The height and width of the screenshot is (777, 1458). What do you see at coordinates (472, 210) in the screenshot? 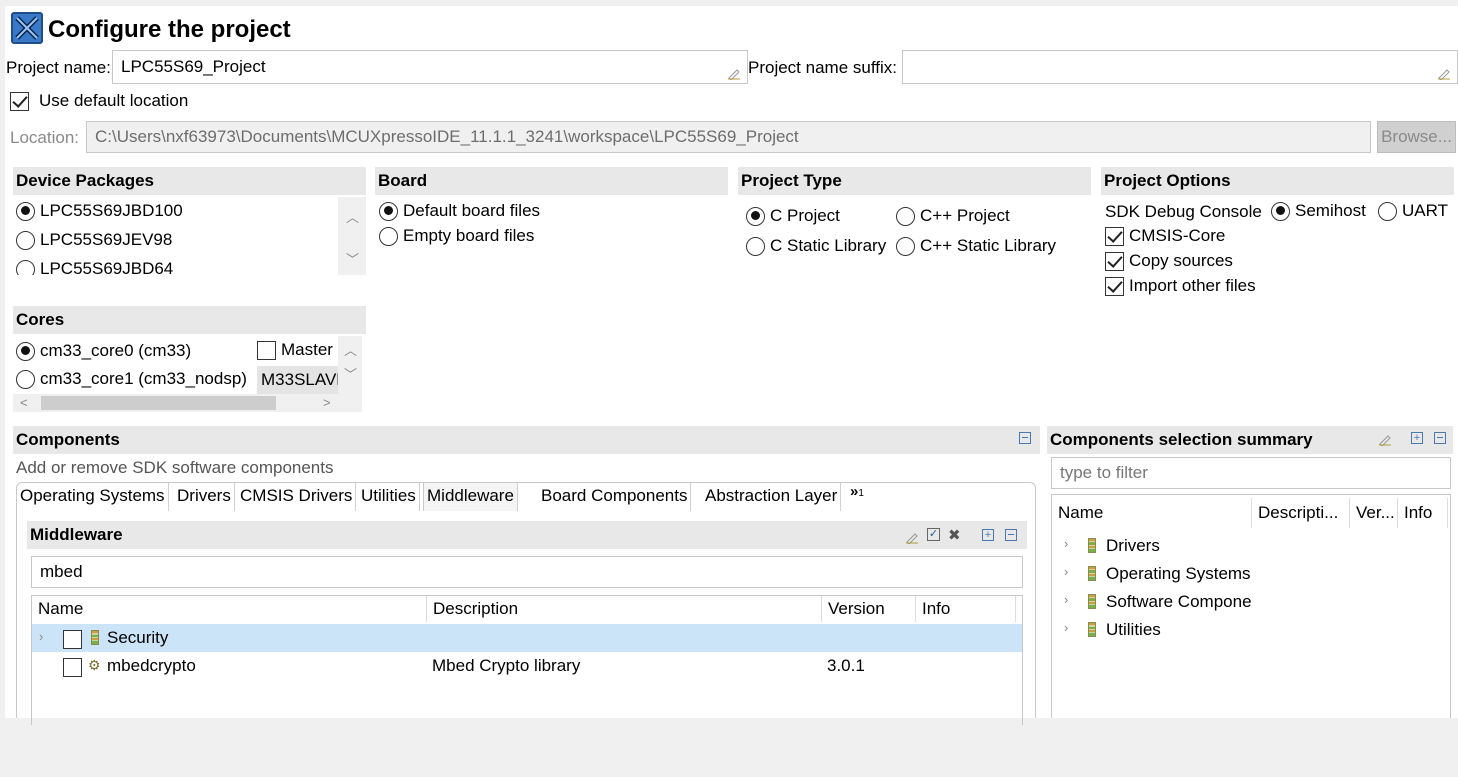
I see `board-option-label: Default board files` at bounding box center [472, 210].